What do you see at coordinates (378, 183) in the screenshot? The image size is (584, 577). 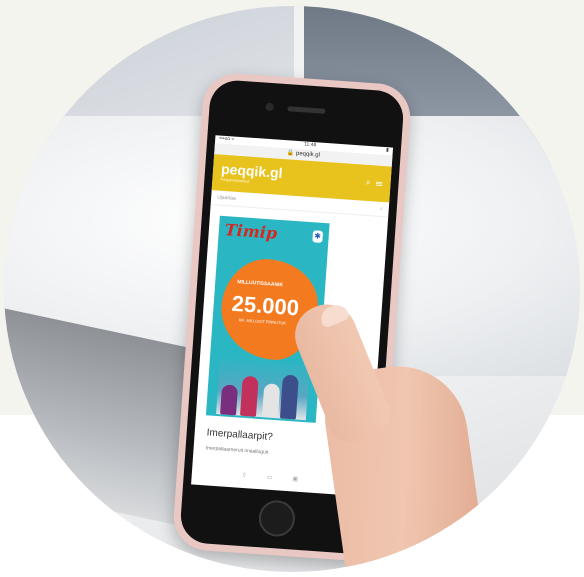 I see `menu-icon: ☰` at bounding box center [378, 183].